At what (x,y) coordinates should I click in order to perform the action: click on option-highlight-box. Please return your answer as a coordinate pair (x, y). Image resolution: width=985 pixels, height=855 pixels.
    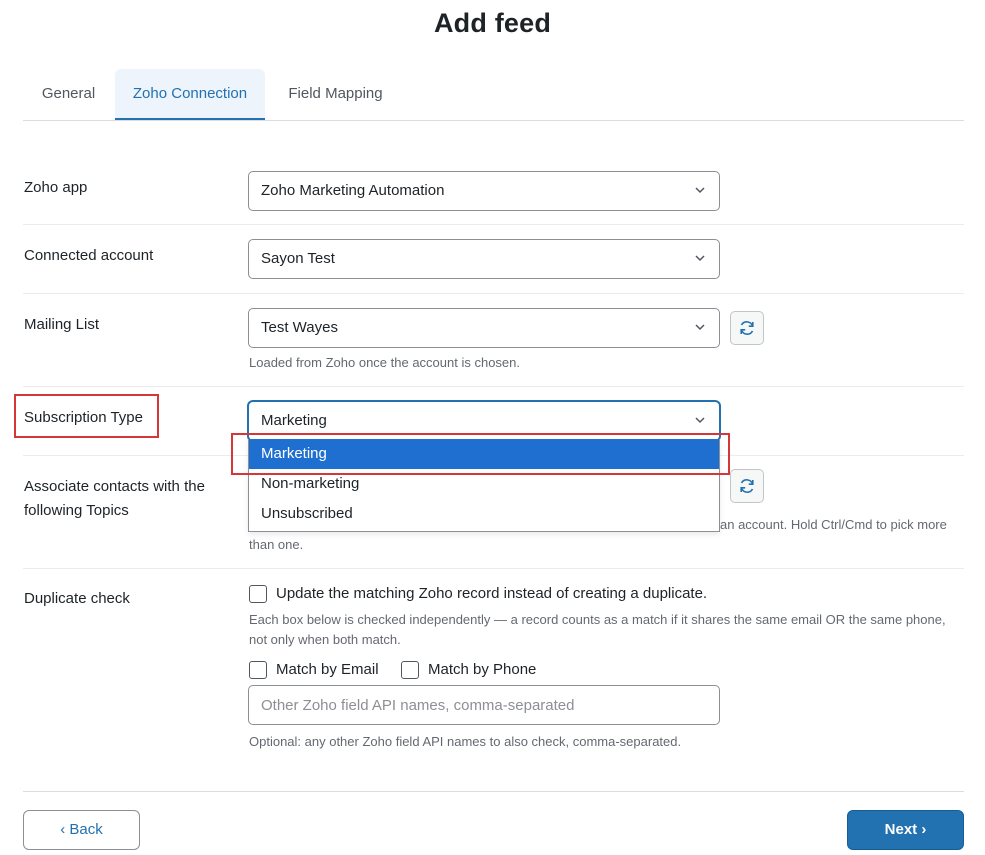
    Looking at the image, I should click on (480, 454).